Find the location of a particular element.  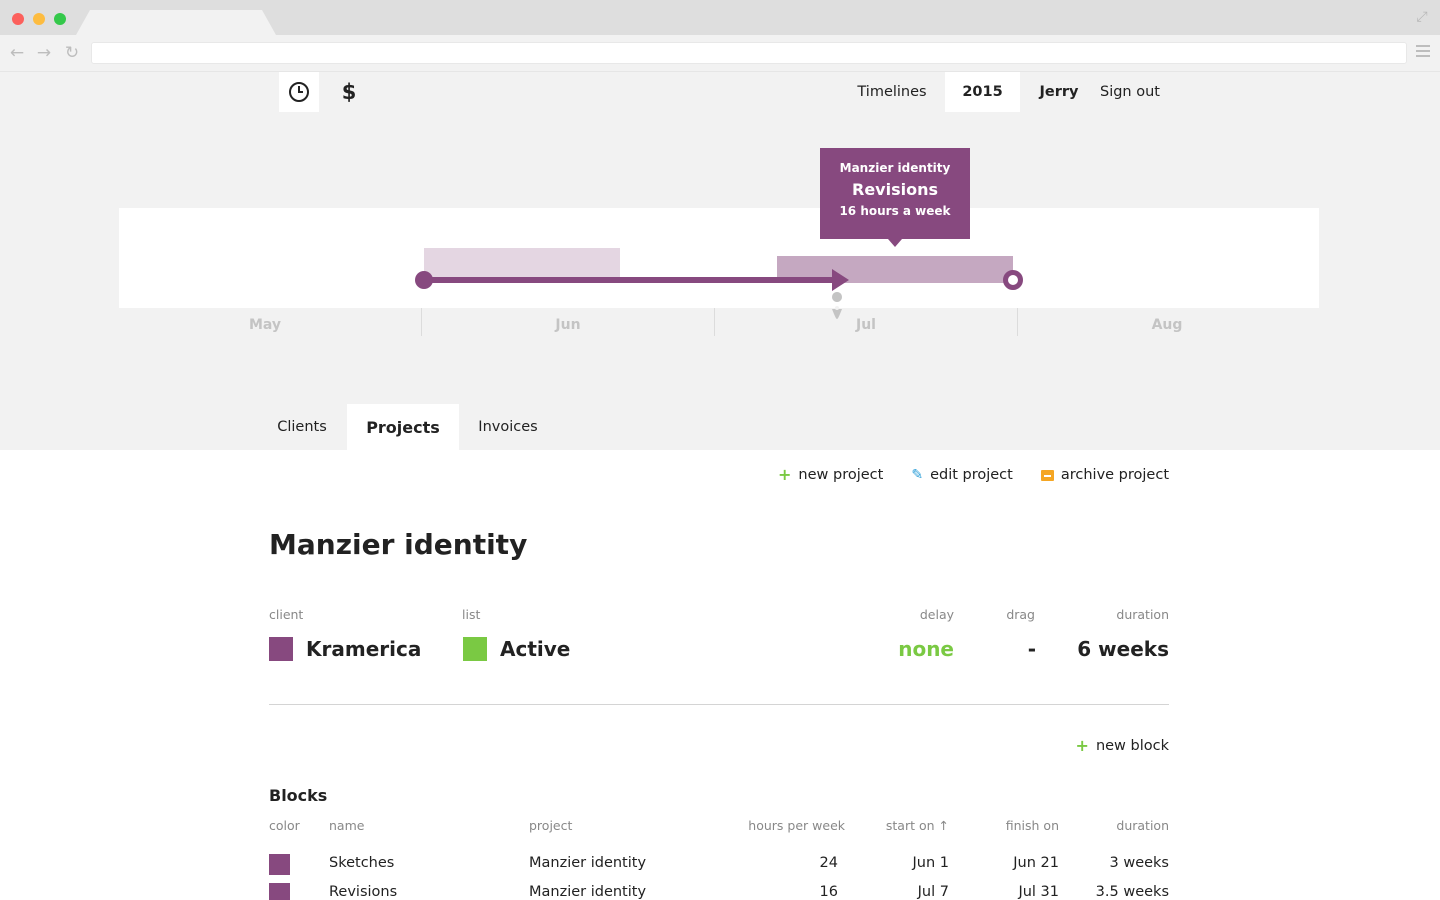

block-start: Jul 7 is located at coordinates (933, 892).